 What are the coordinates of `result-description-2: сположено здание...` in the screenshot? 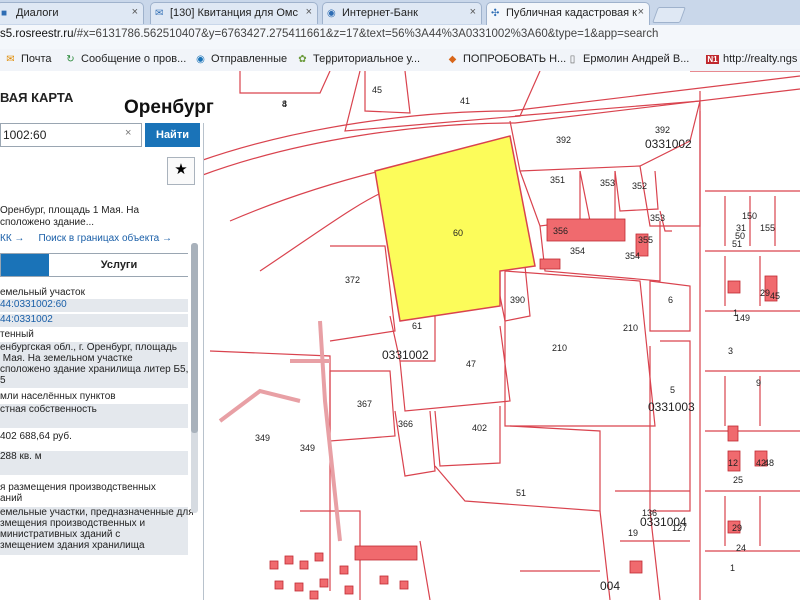 It's located at (47, 222).